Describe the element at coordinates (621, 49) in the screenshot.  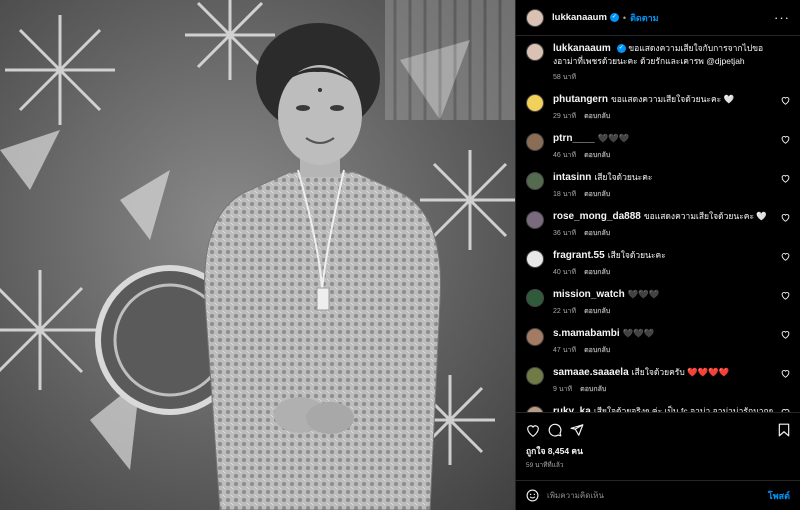
I see `caption-verified-icon: ✓` at that location.